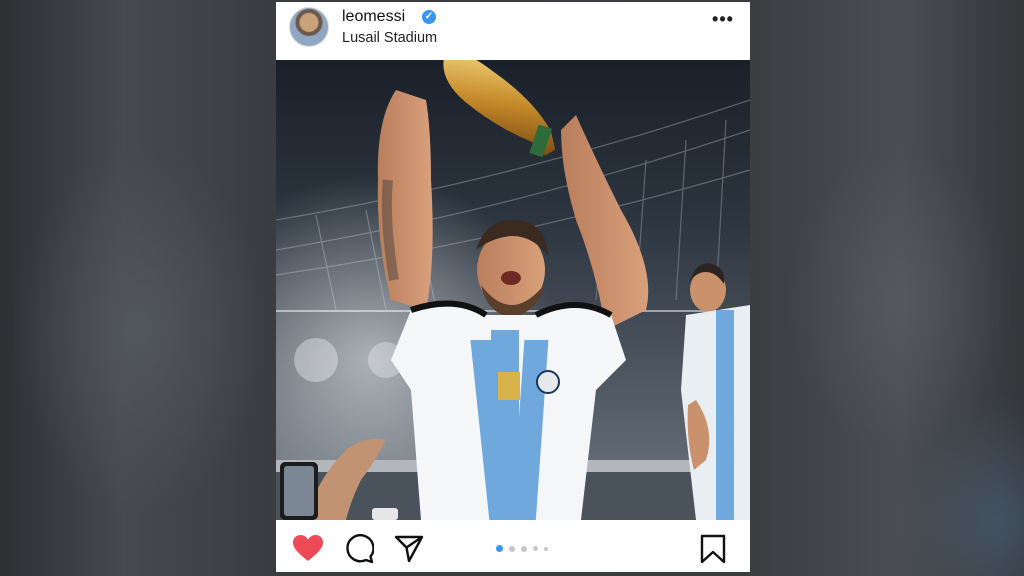 The image size is (1024, 576). Describe the element at coordinates (723, 19) in the screenshot. I see `more-options-icon: •••` at that location.